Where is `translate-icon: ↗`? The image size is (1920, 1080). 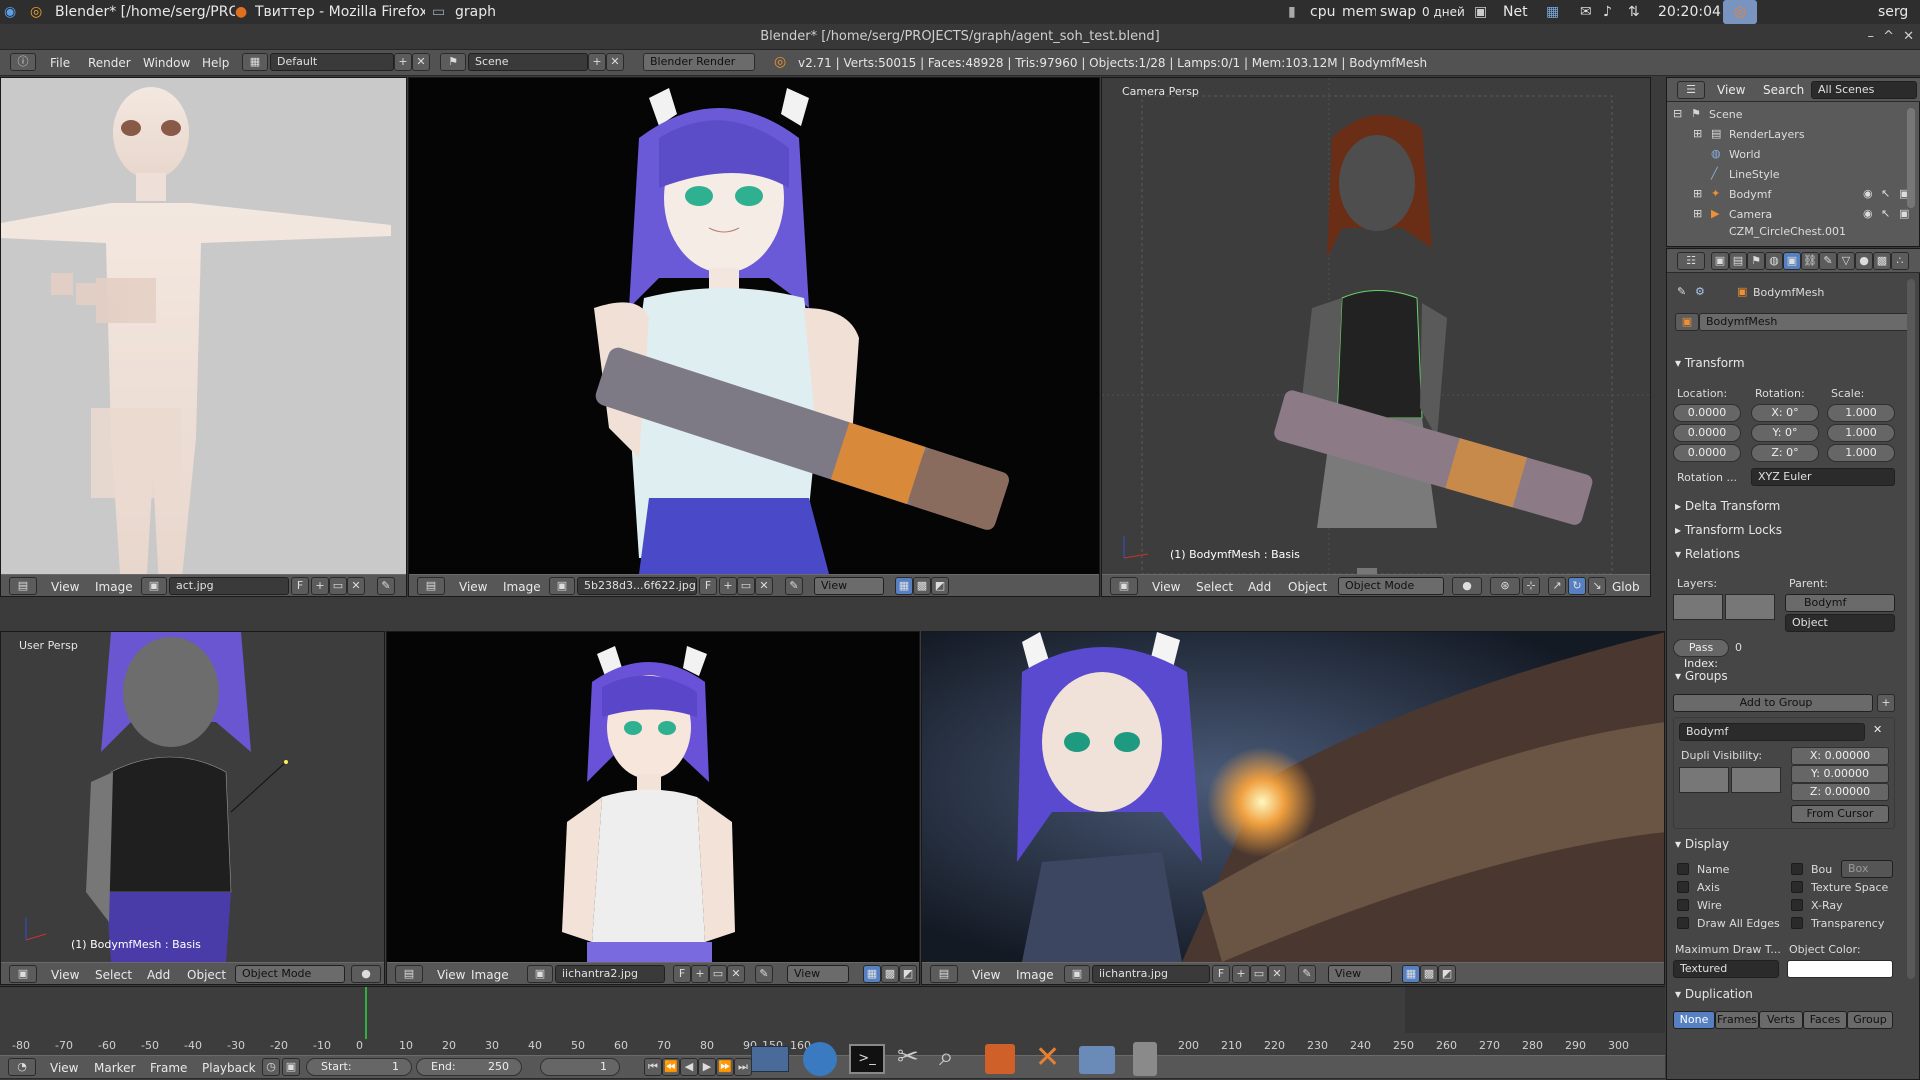
translate-icon: ↗ is located at coordinates (1557, 586).